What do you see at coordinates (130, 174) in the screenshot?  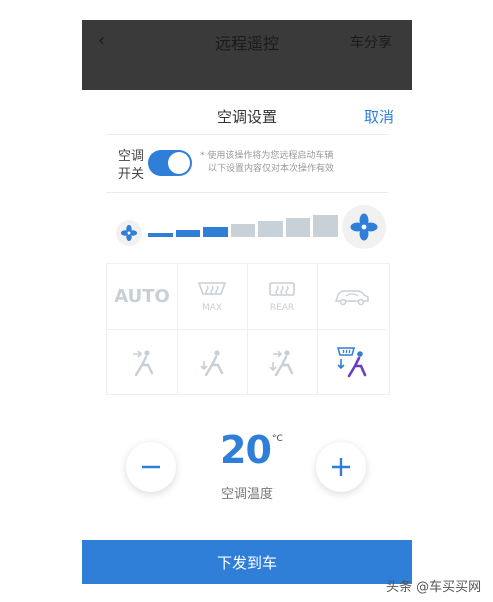 I see `ac-switch-label-line2: 开关` at bounding box center [130, 174].